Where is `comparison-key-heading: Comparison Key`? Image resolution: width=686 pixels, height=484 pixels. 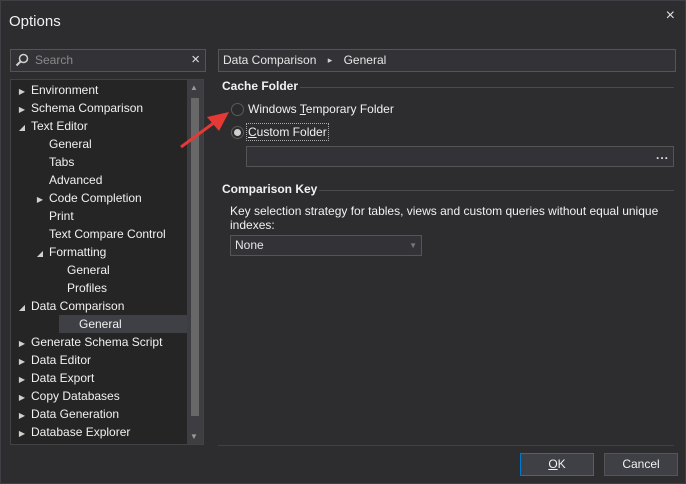 comparison-key-heading: Comparison Key is located at coordinates (270, 189).